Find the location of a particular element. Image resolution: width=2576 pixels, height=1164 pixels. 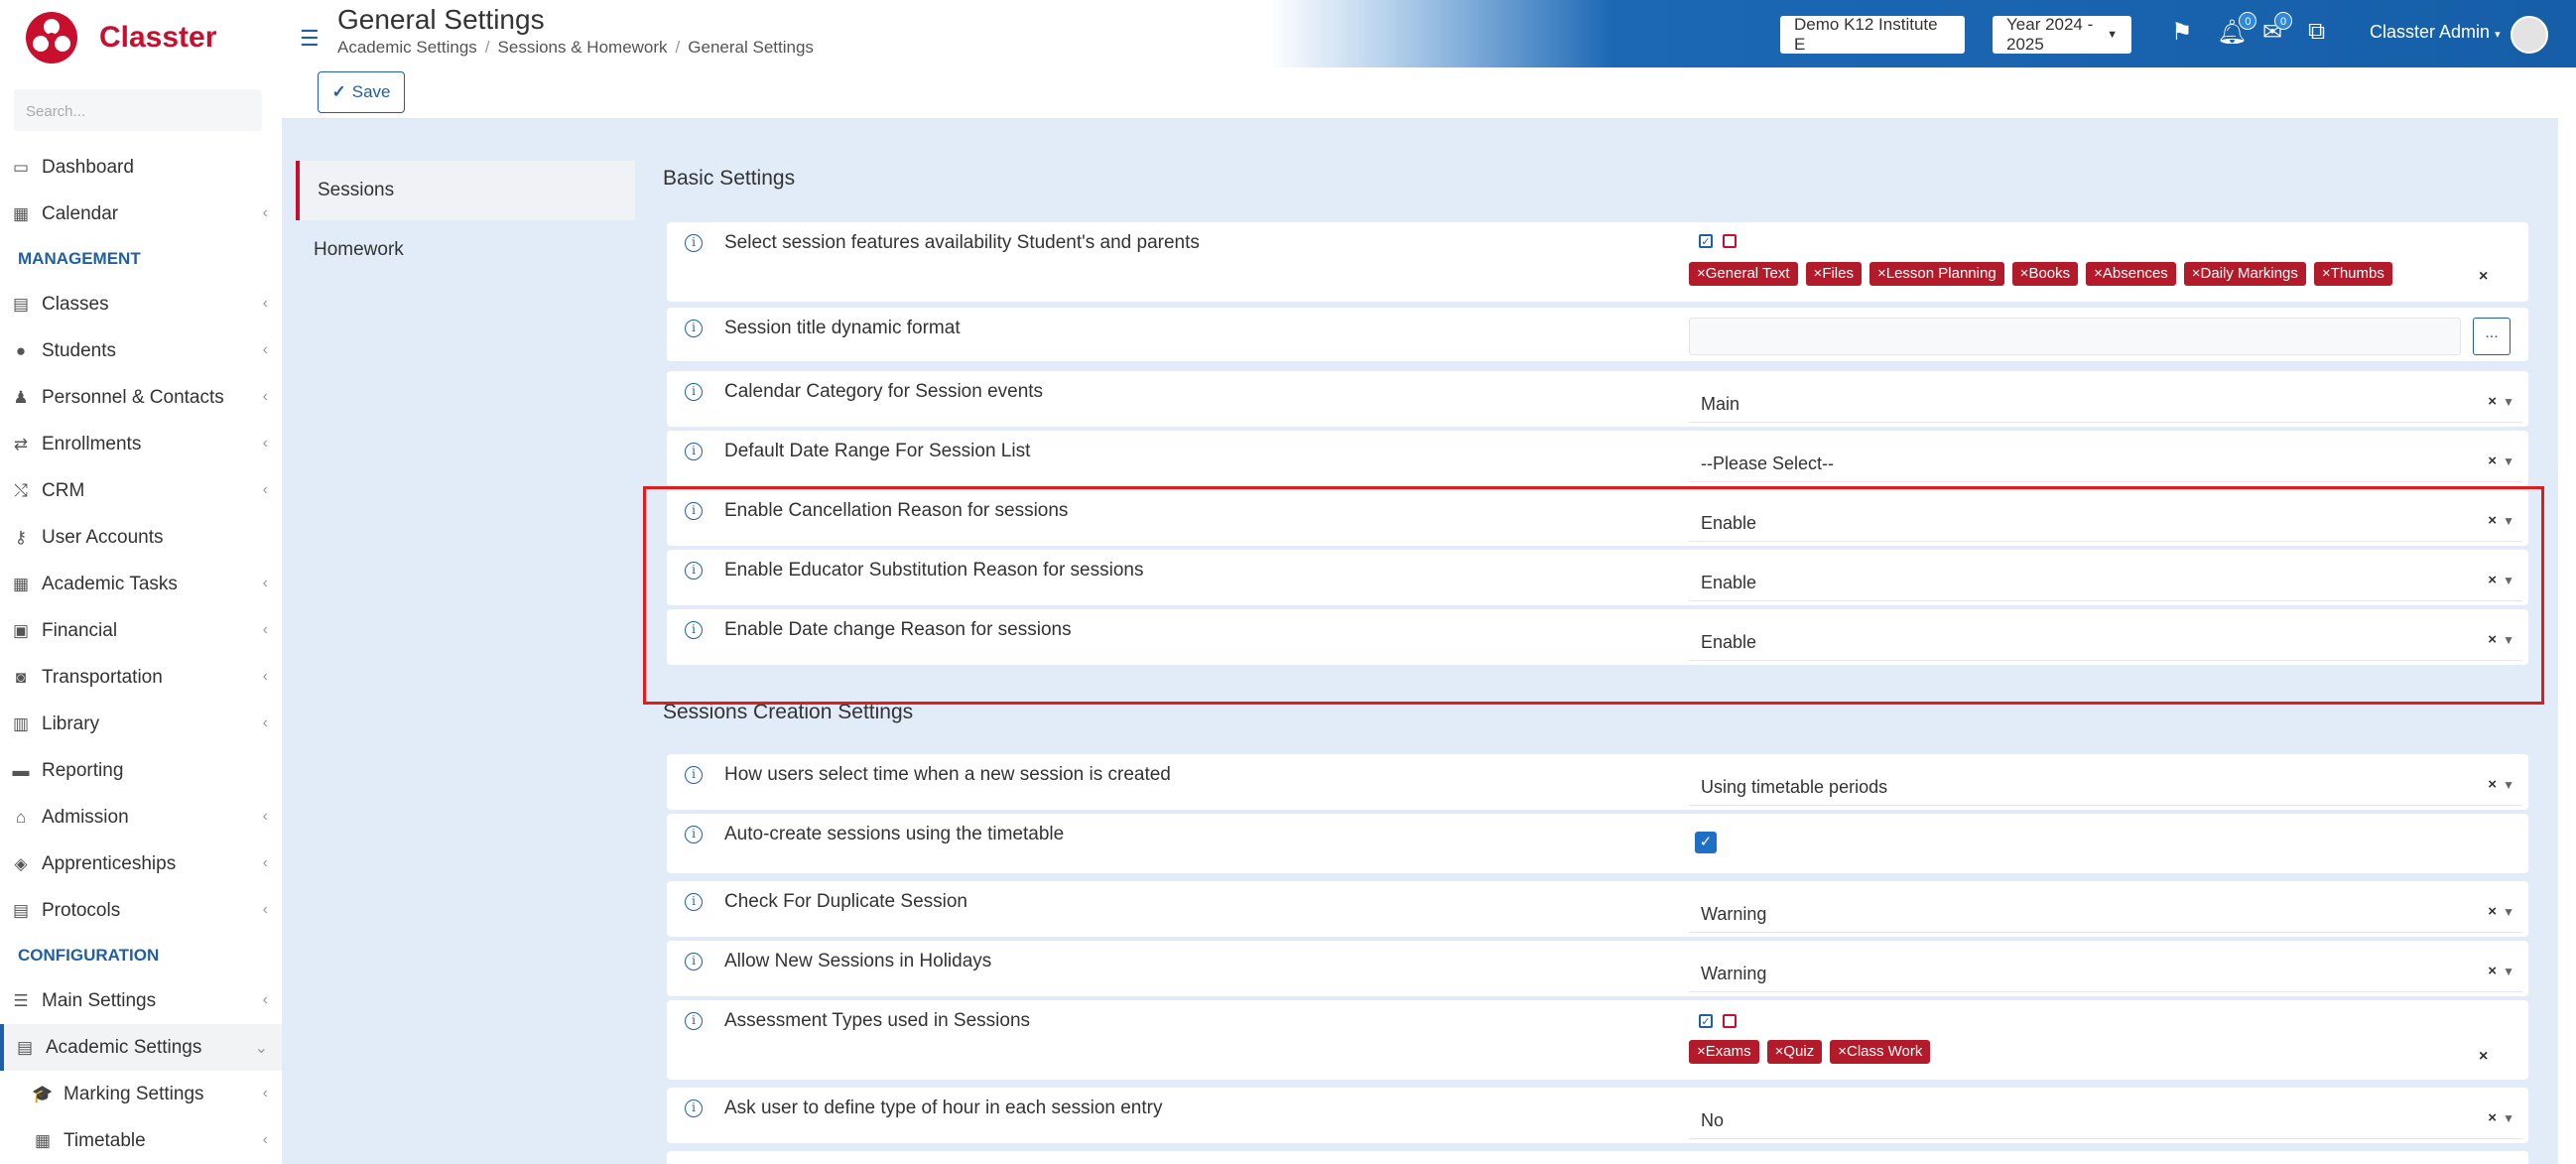

institute-selector: Demo K12 Institute E is located at coordinates (1873, 34).